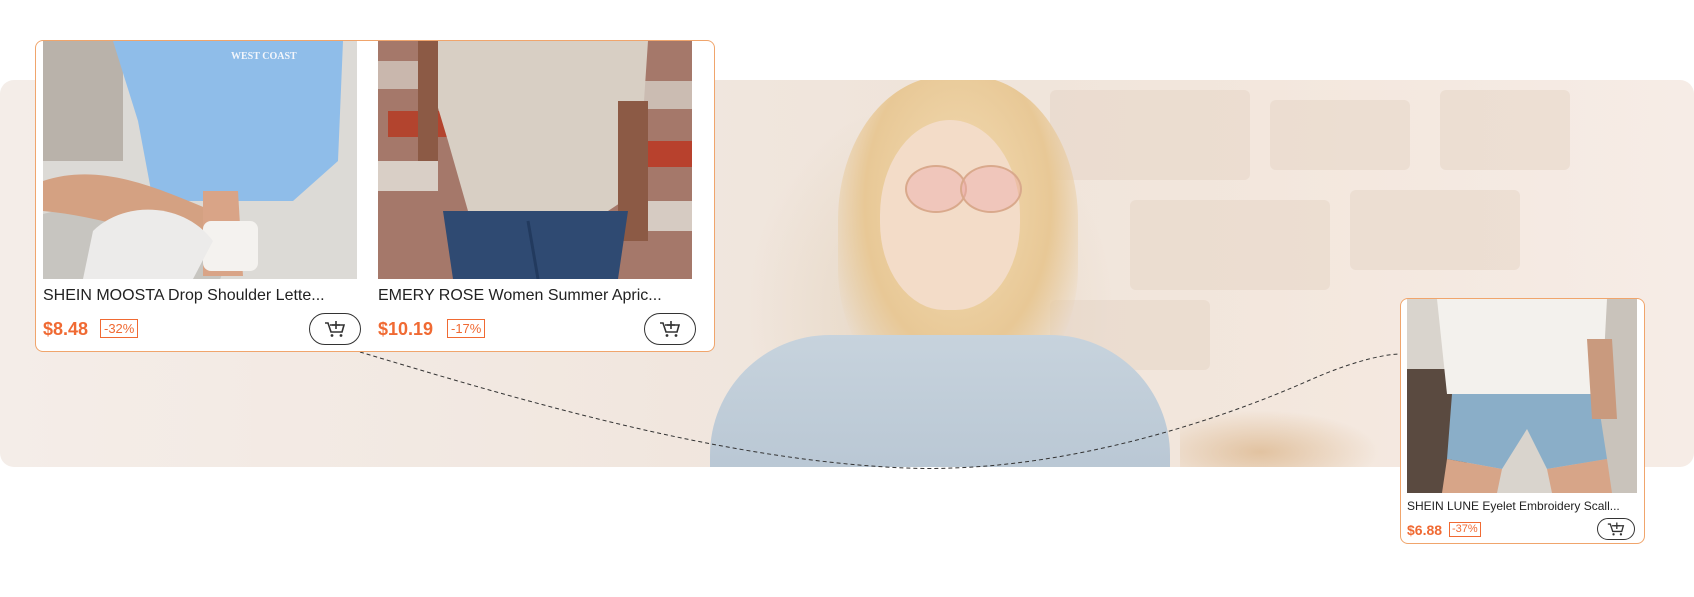 Image resolution: width=1694 pixels, height=597 pixels. I want to click on model-face, so click(950, 215).